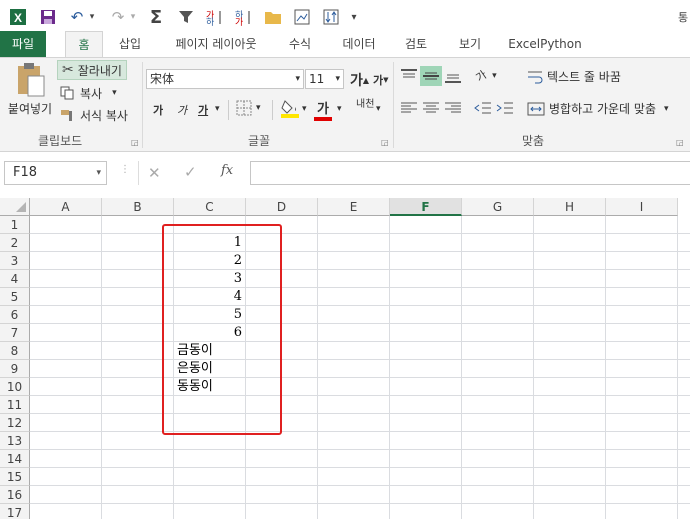 This screenshot has width=690, height=519. What do you see at coordinates (15, 387) in the screenshot?
I see `row-header-10: 10` at bounding box center [15, 387].